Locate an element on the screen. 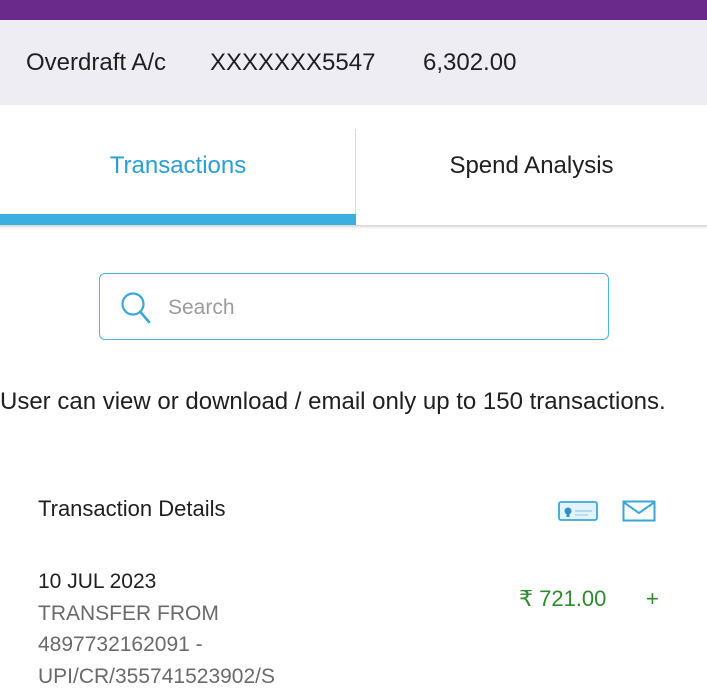 This screenshot has width=707, height=700. account-type: Overdraft A/c is located at coordinates (96, 62).